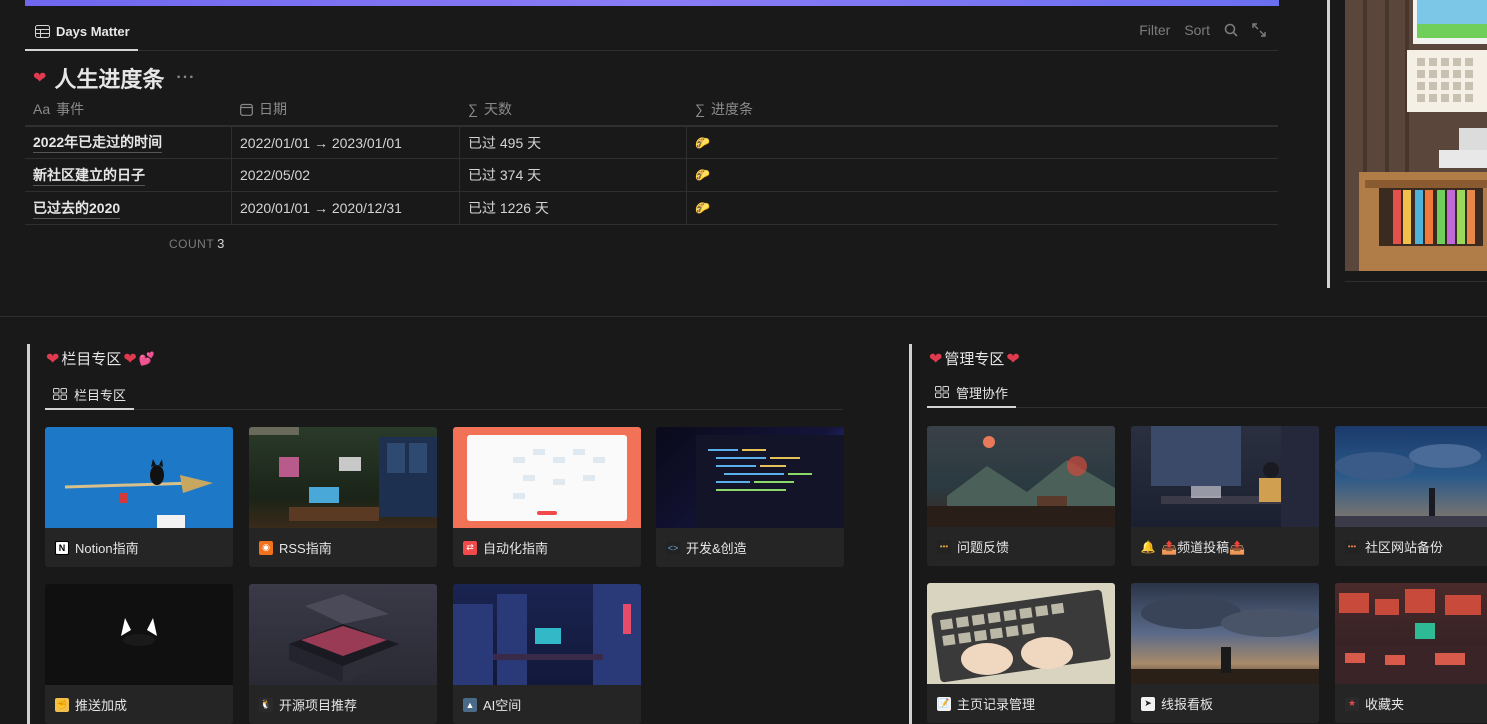 The width and height of the screenshot is (1487, 724). Describe the element at coordinates (77, 208) in the screenshot. I see `row-name: 已过去的2020` at that location.